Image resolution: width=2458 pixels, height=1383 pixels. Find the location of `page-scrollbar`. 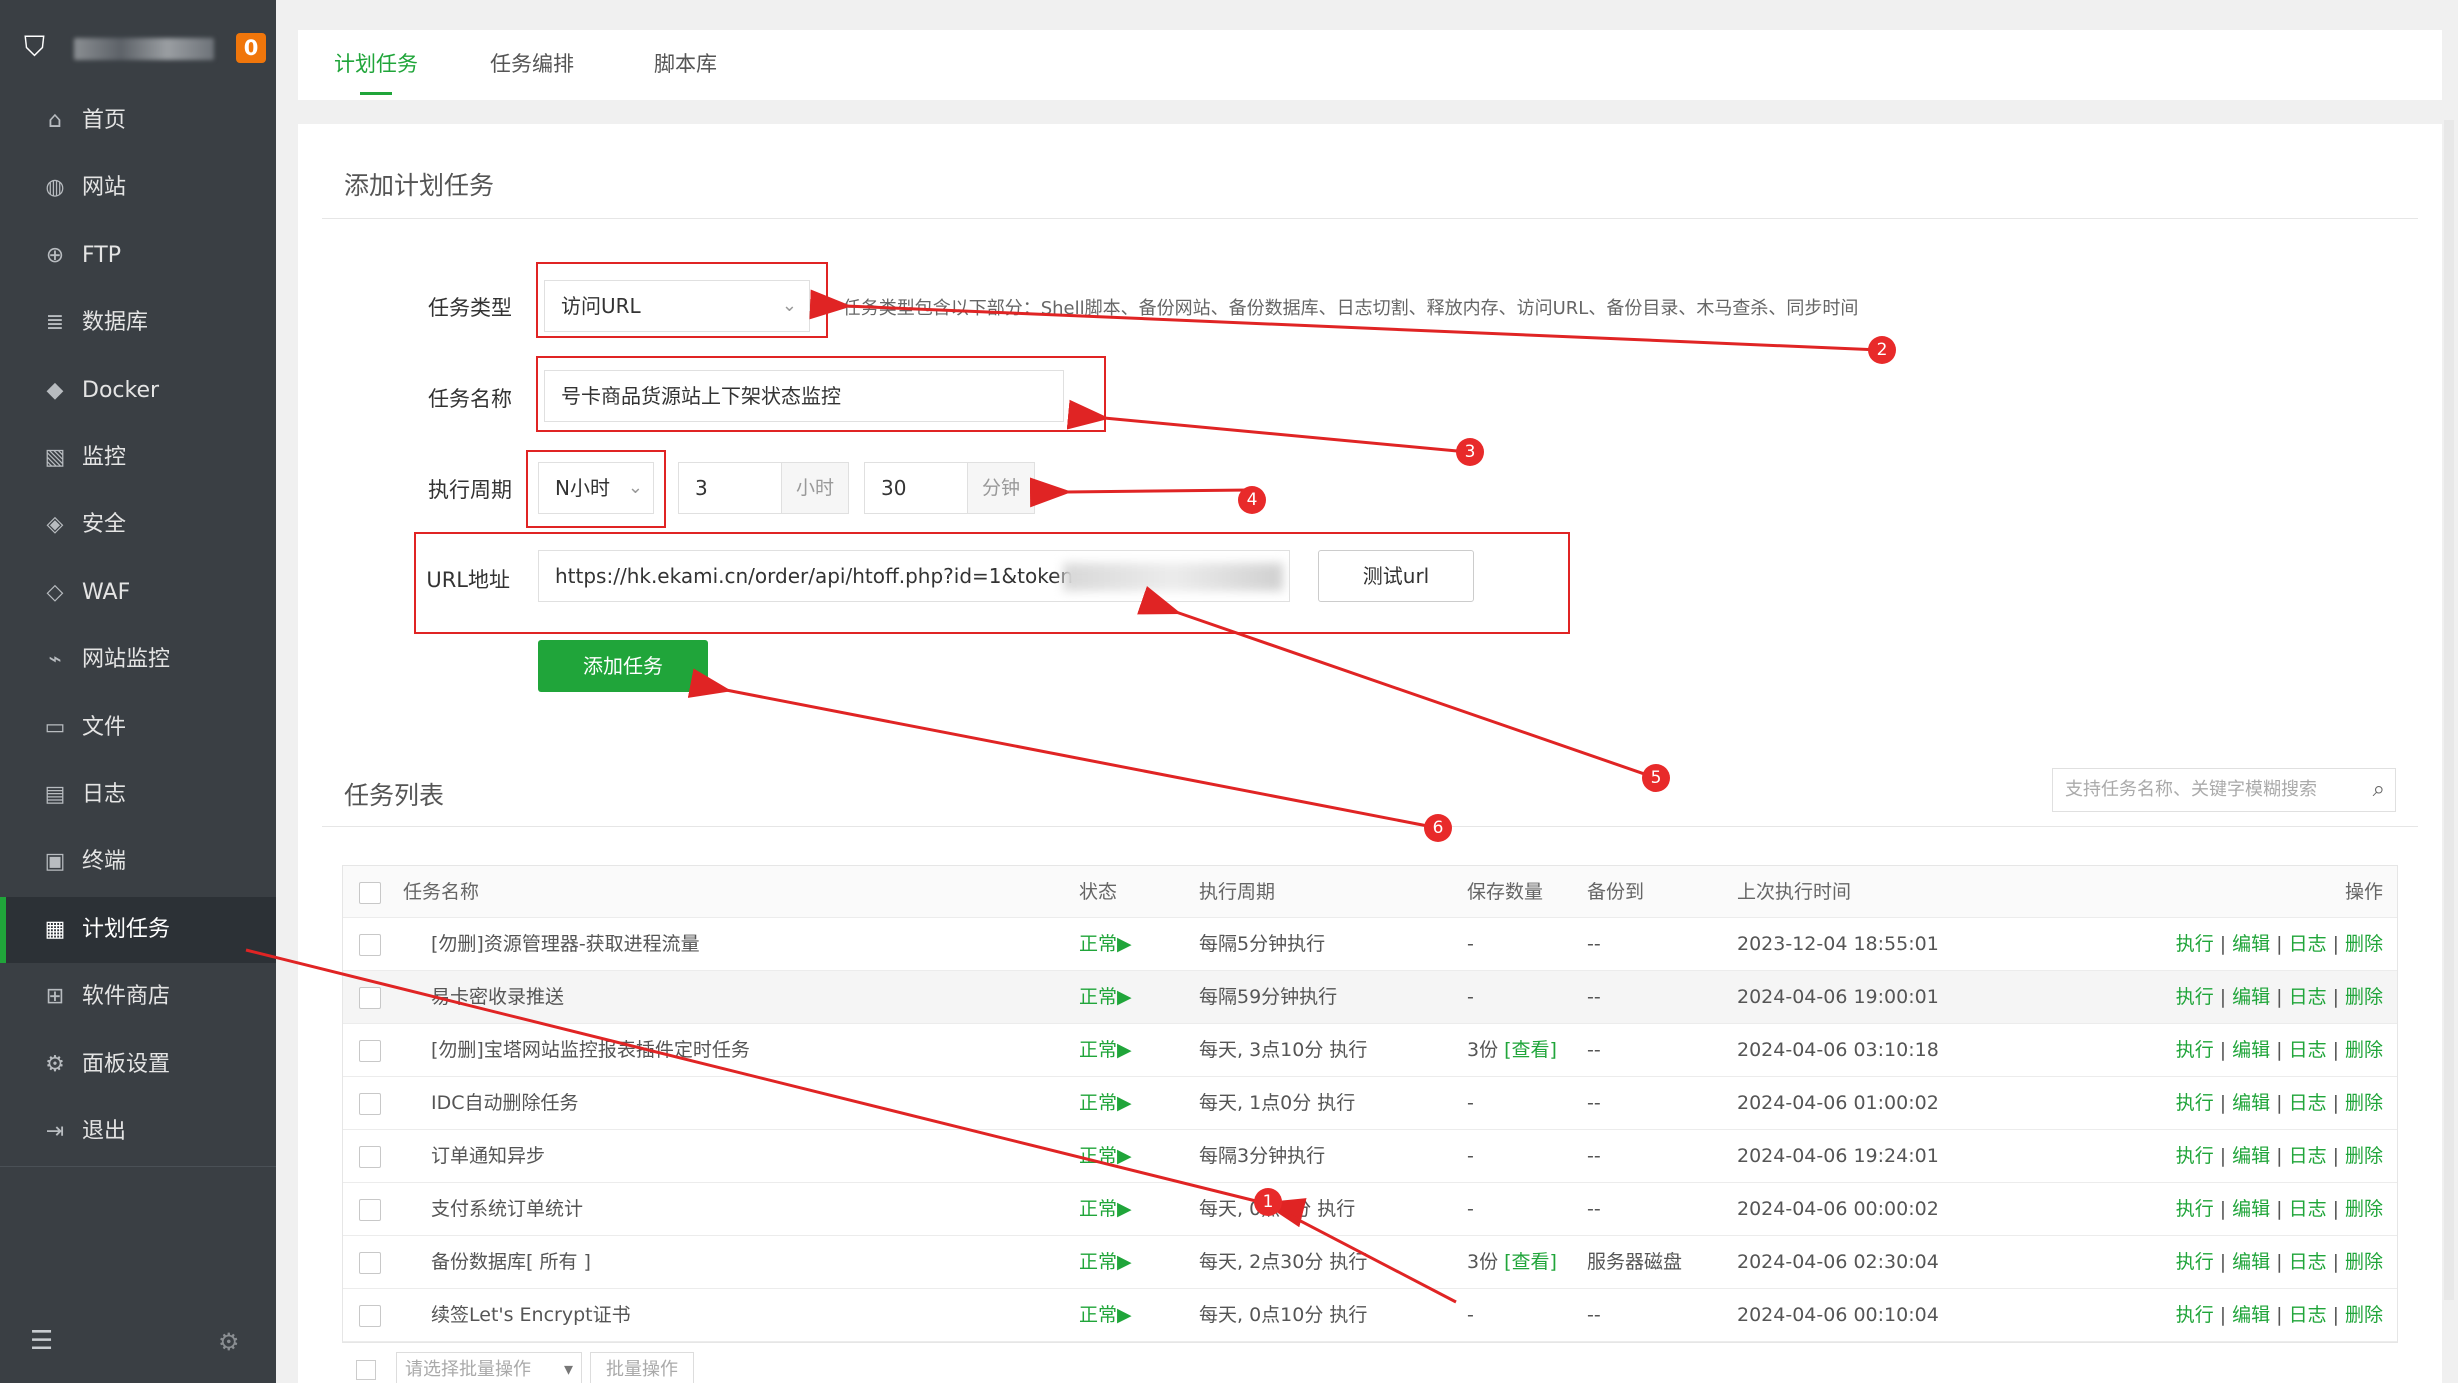

page-scrollbar is located at coordinates (2449, 710).